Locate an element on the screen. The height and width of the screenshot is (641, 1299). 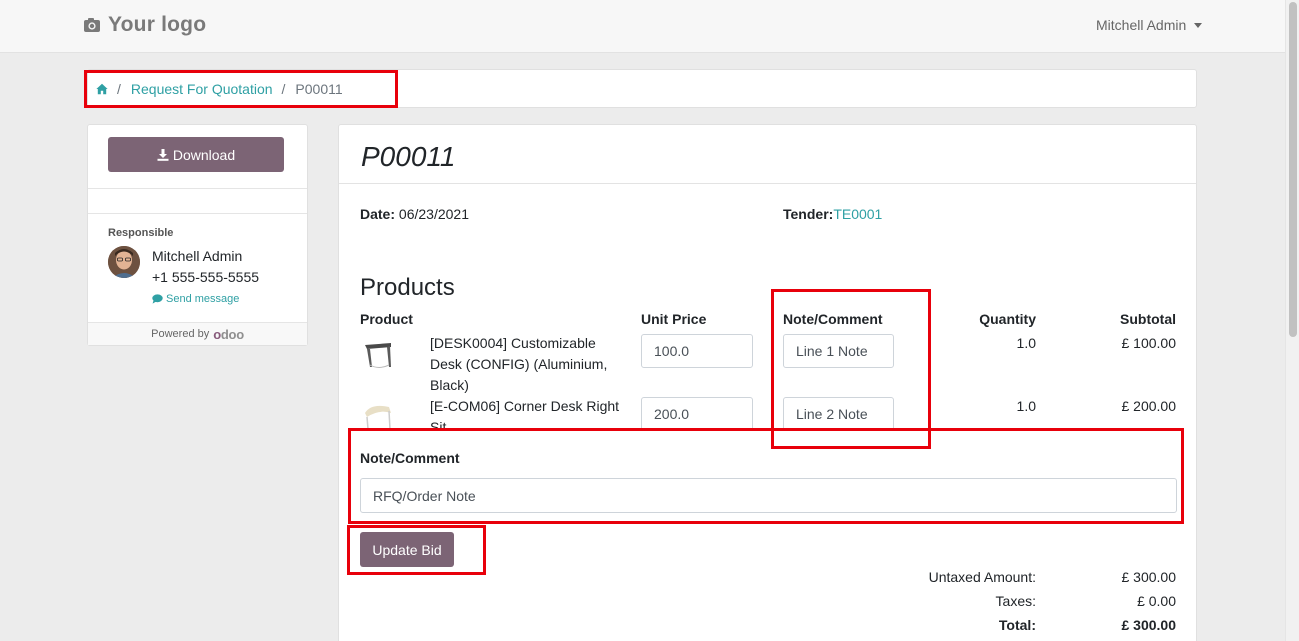
breadcrumb-current: P00011 is located at coordinates (319, 88).